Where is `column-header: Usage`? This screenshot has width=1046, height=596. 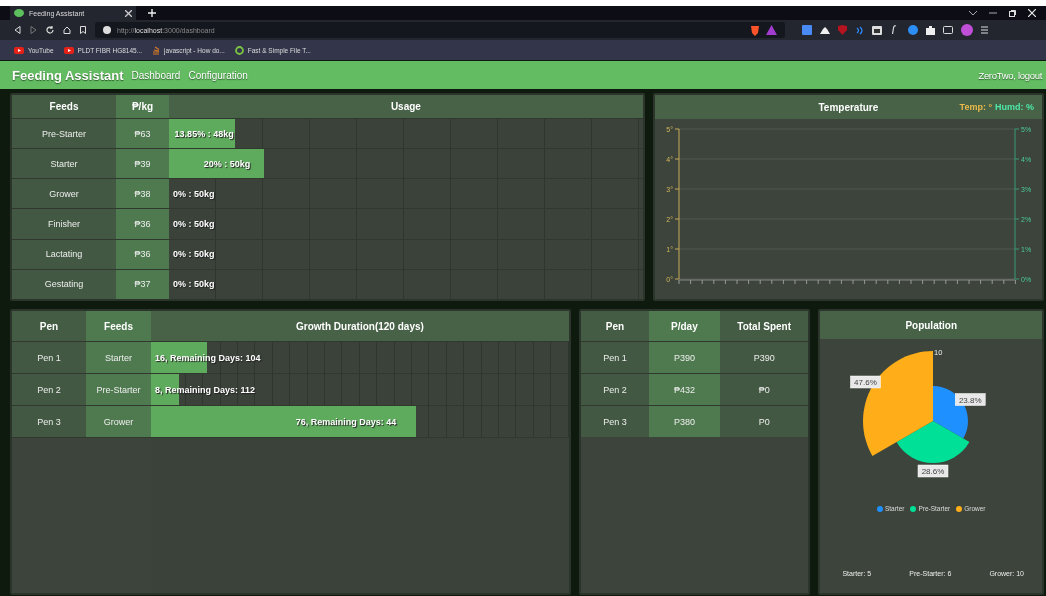 column-header: Usage is located at coordinates (406, 106).